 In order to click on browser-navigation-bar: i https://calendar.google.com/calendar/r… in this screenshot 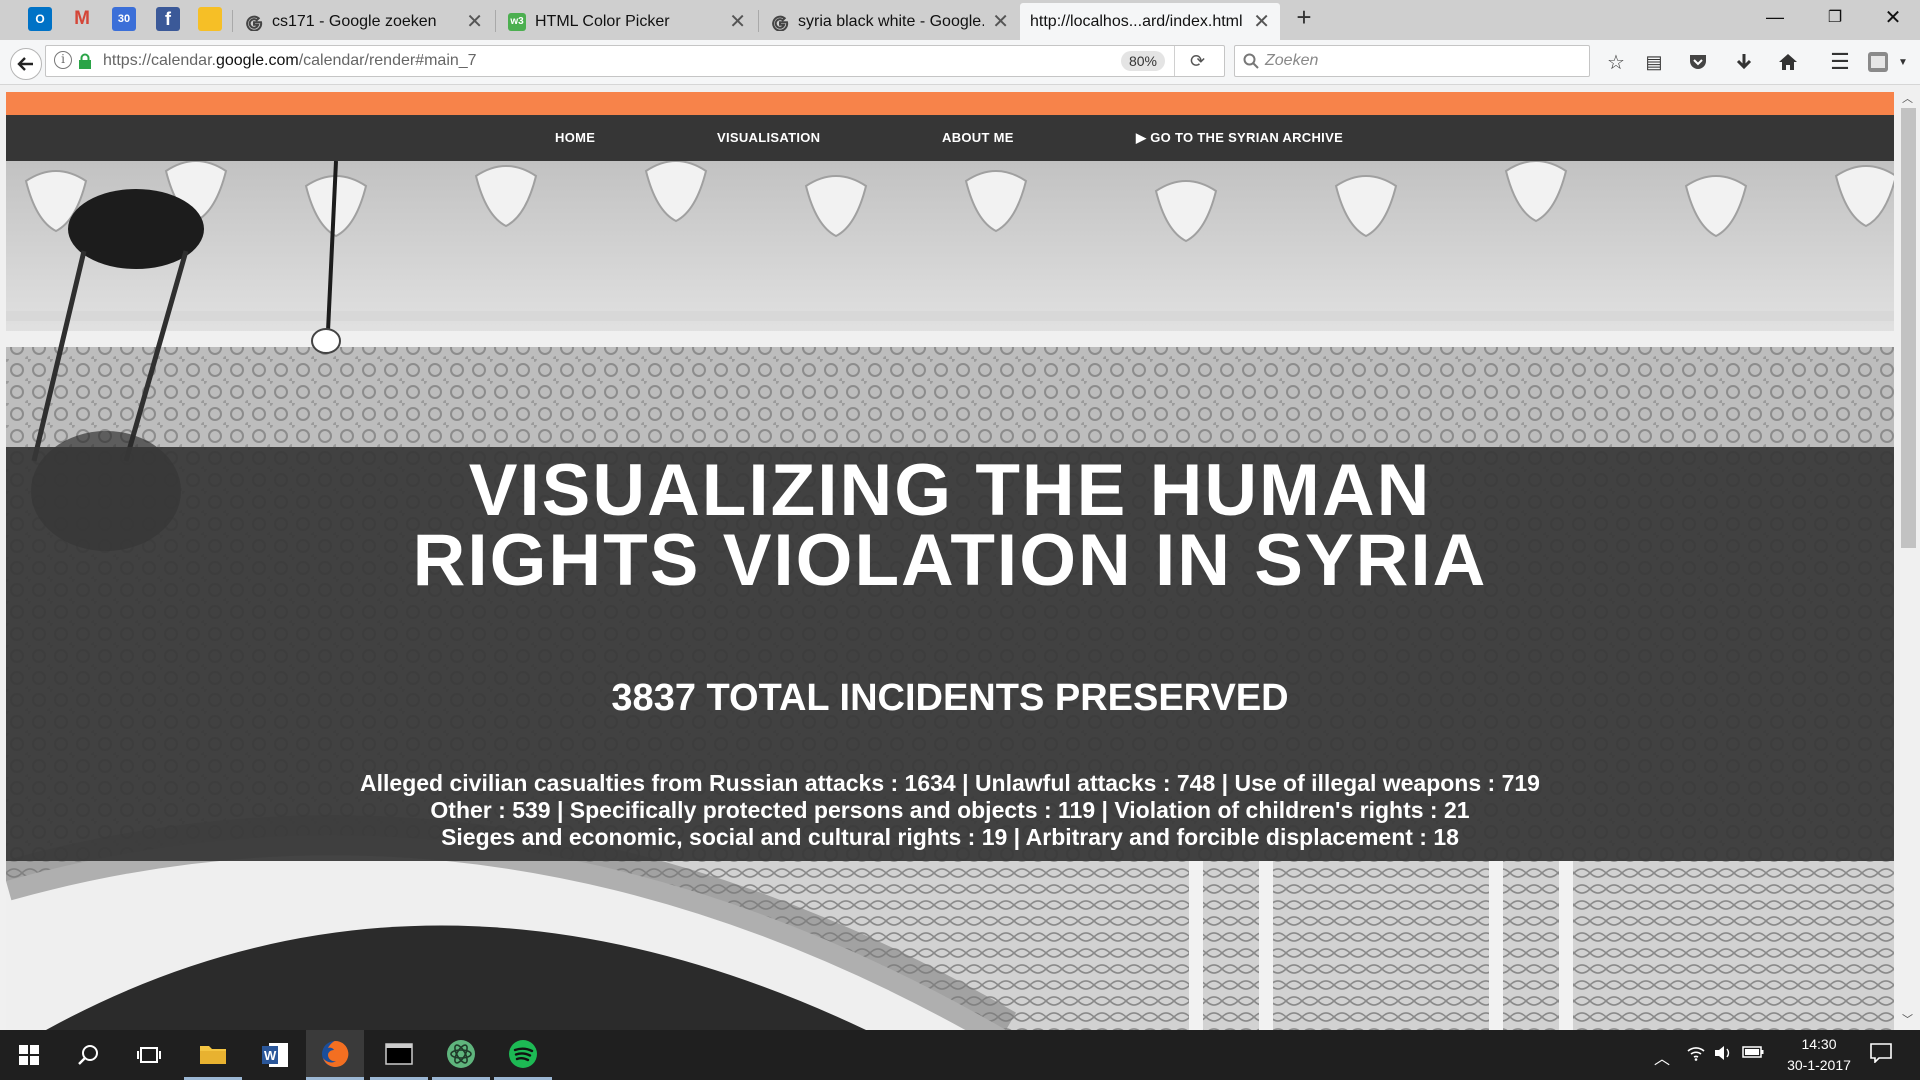, I will do `click(960, 62)`.